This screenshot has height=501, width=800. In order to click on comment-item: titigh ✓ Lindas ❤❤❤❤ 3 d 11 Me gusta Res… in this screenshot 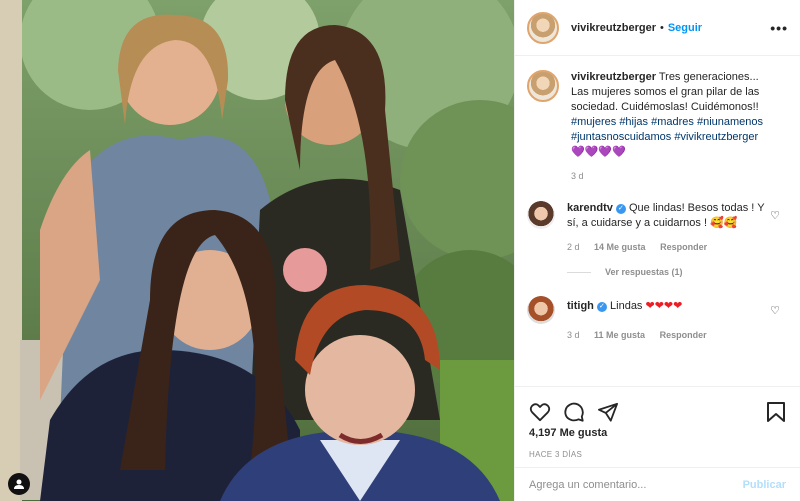, I will do `click(657, 319)`.